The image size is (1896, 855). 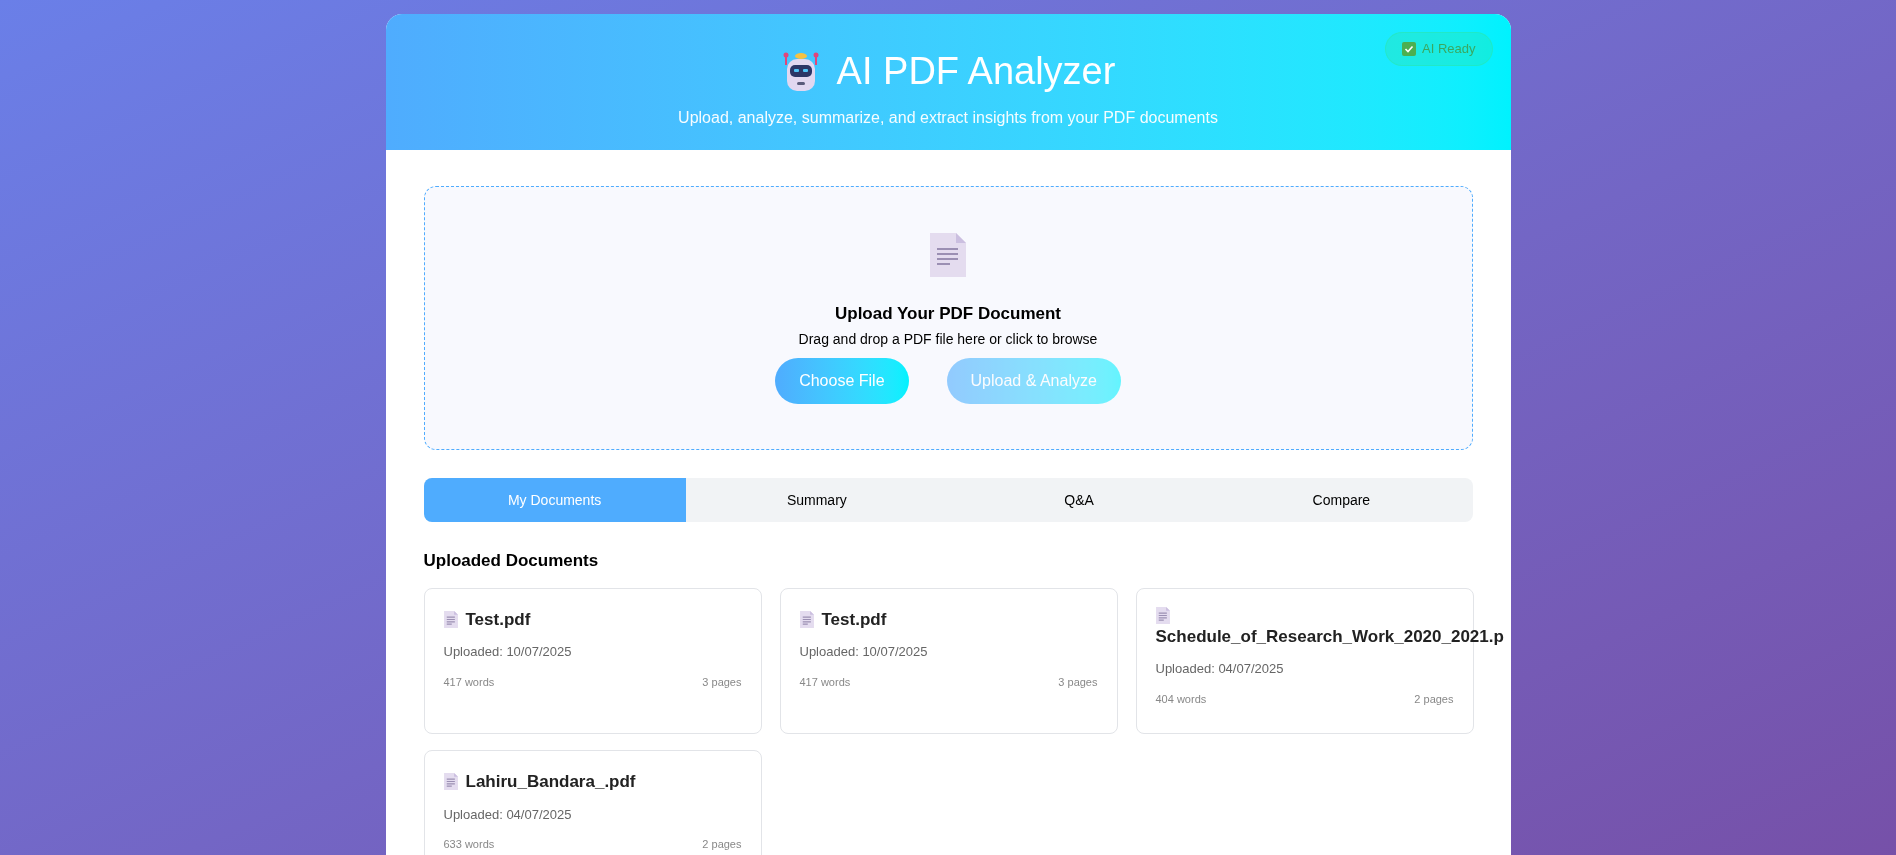 What do you see at coordinates (550, 782) in the screenshot?
I see `document-name: Lahiru_Bandara_.pdf` at bounding box center [550, 782].